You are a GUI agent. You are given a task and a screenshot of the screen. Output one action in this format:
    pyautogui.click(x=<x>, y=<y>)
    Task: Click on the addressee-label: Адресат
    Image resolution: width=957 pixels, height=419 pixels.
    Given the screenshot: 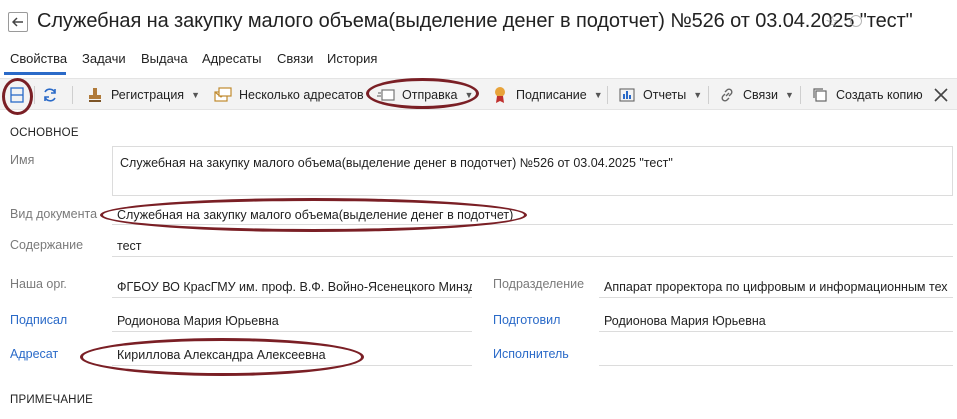 What is the action you would take?
    pyautogui.click(x=34, y=354)
    